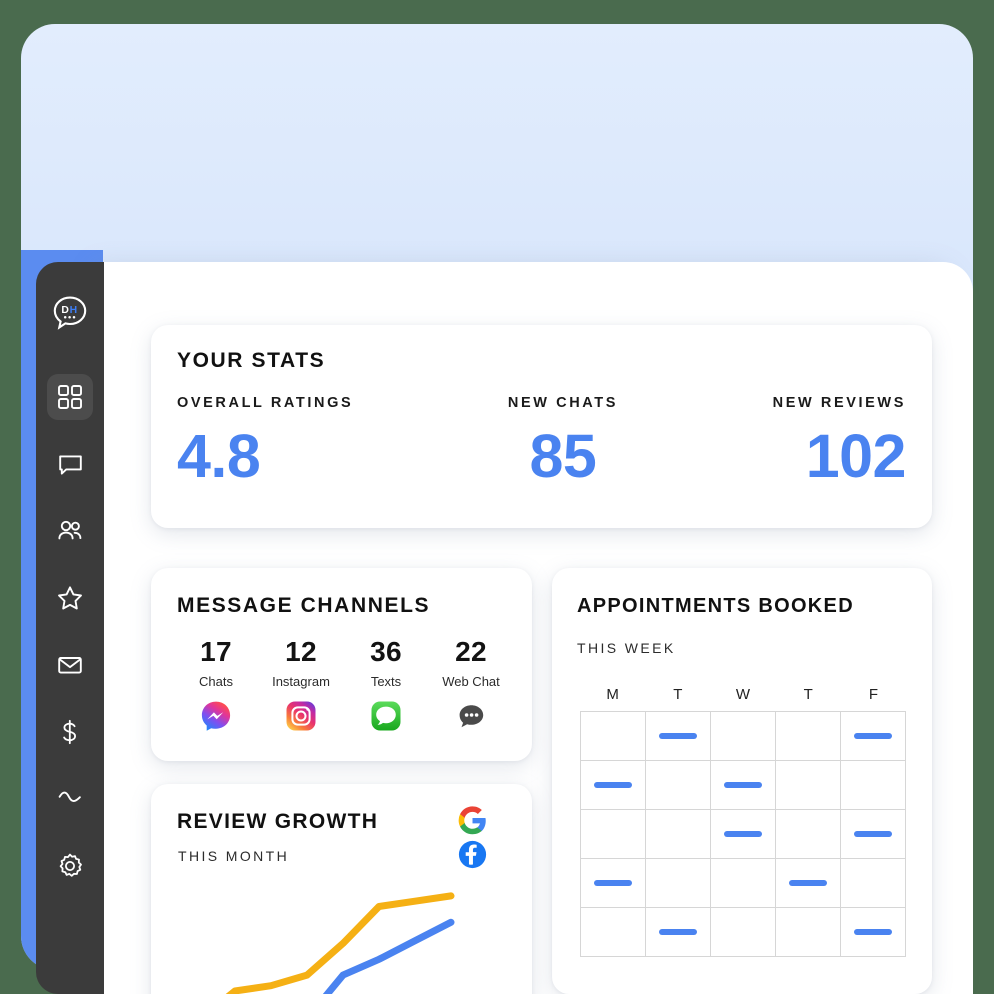 This screenshot has height=994, width=994. I want to click on channel-chats: 17 Chats, so click(216, 684).